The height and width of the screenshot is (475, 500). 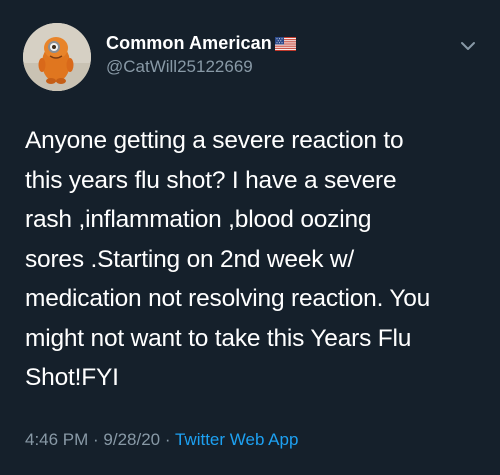 I want to click on author-name-row: Common American, so click(x=201, y=43).